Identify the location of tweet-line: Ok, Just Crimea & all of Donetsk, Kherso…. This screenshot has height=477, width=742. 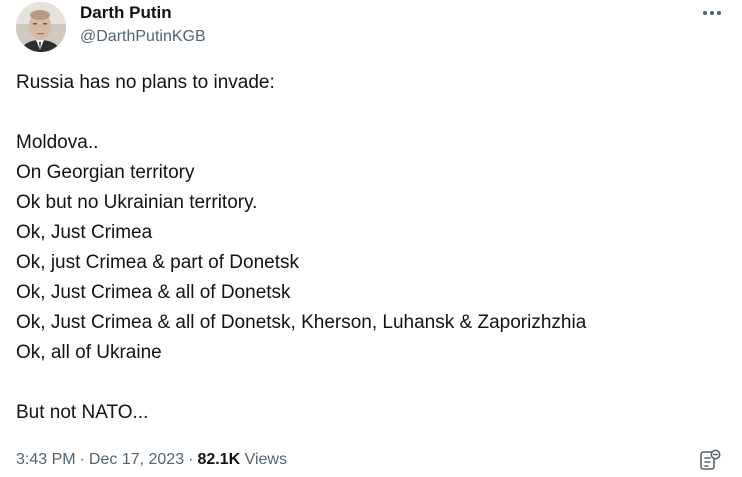
(301, 322).